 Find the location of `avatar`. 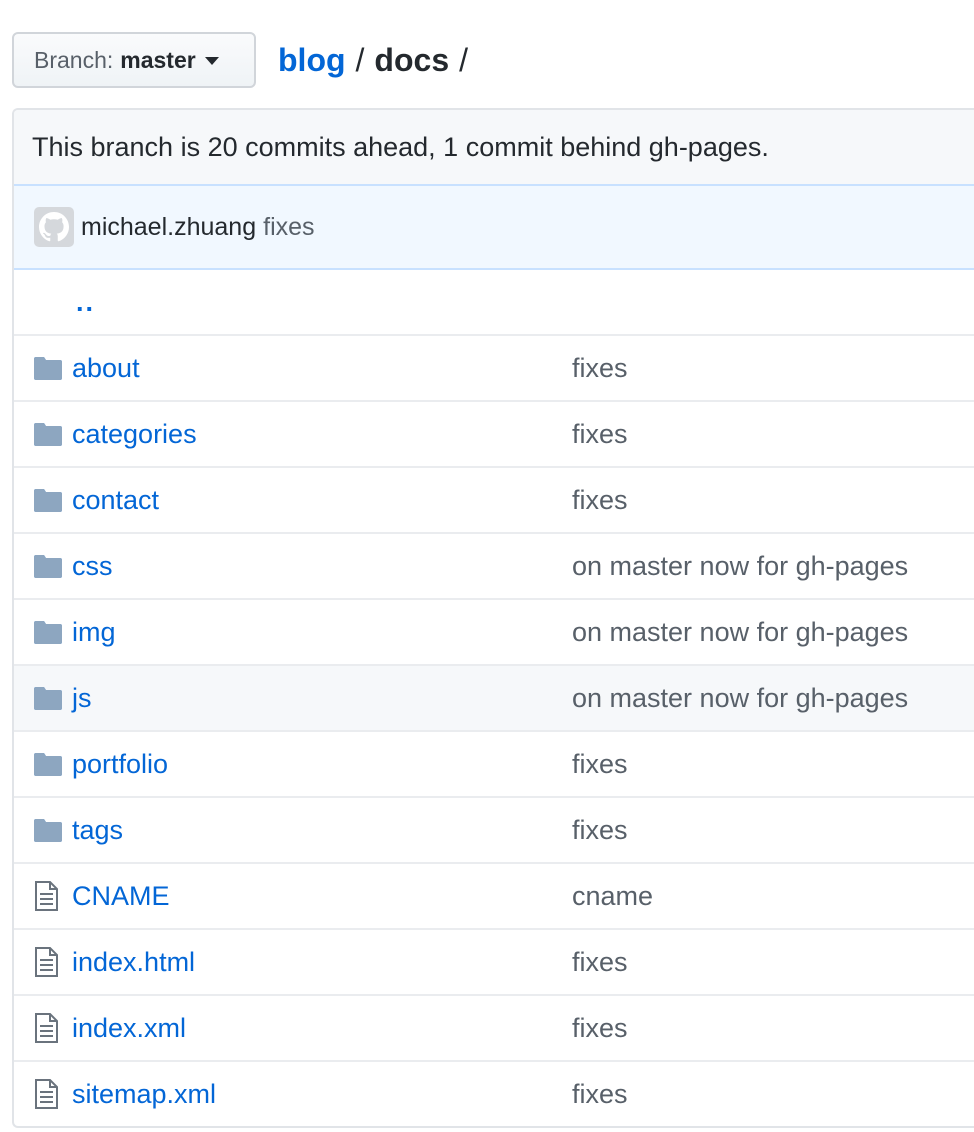

avatar is located at coordinates (54, 227).